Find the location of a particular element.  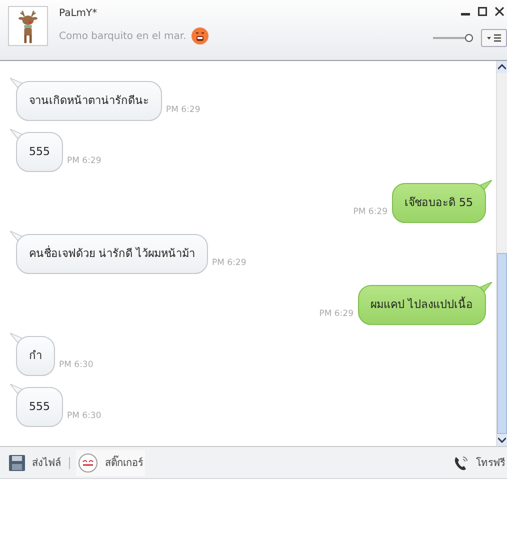

close-button is located at coordinates (499, 11).